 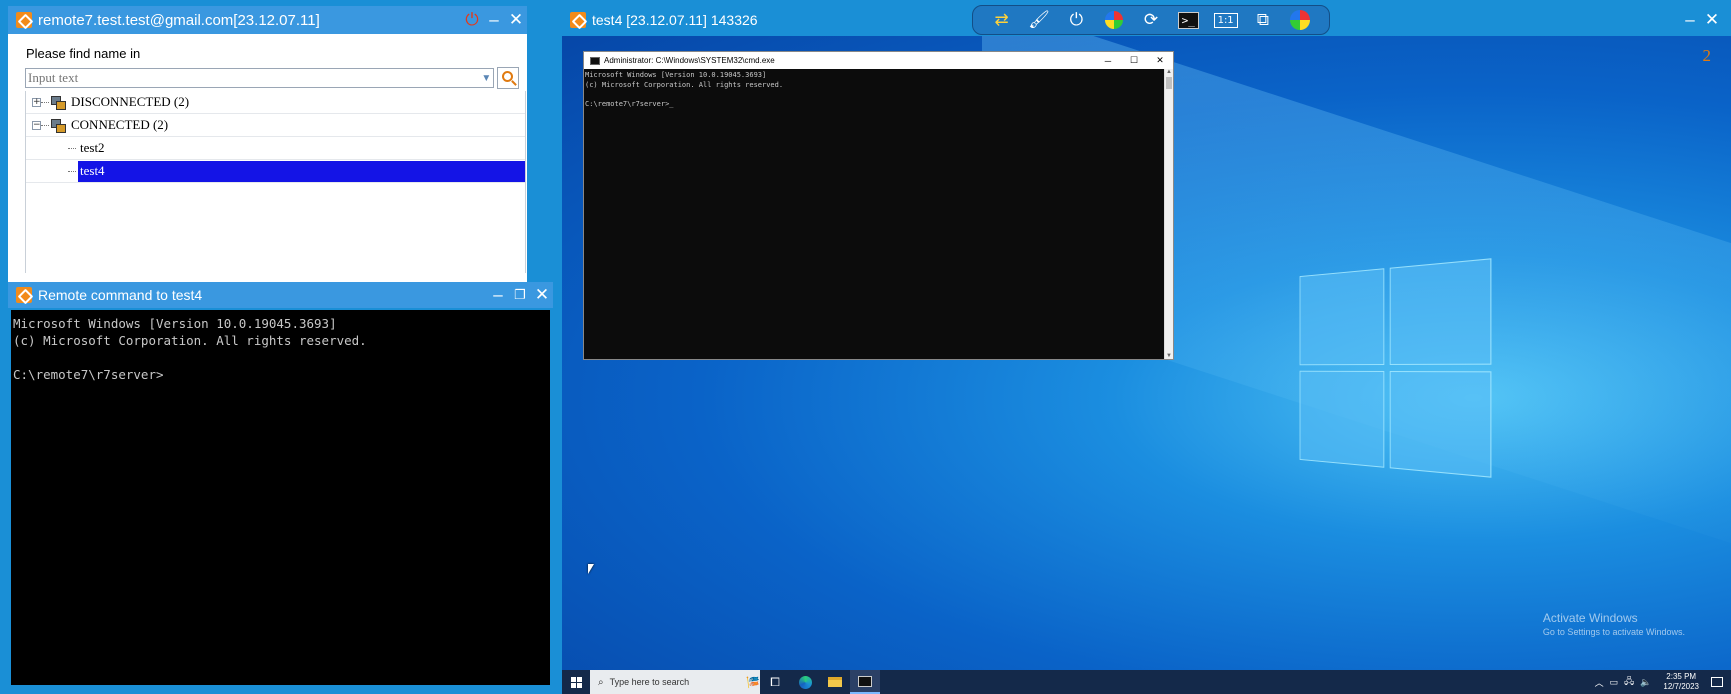 What do you see at coordinates (1613, 632) in the screenshot?
I see `activate-subtitle: Go to Settings to activate Windows.` at bounding box center [1613, 632].